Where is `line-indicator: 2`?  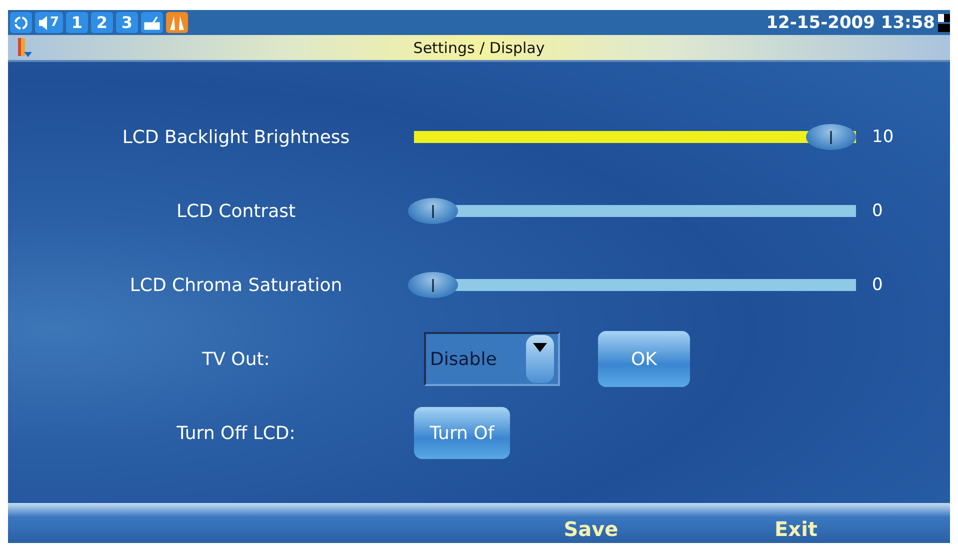 line-indicator: 2 is located at coordinates (102, 22).